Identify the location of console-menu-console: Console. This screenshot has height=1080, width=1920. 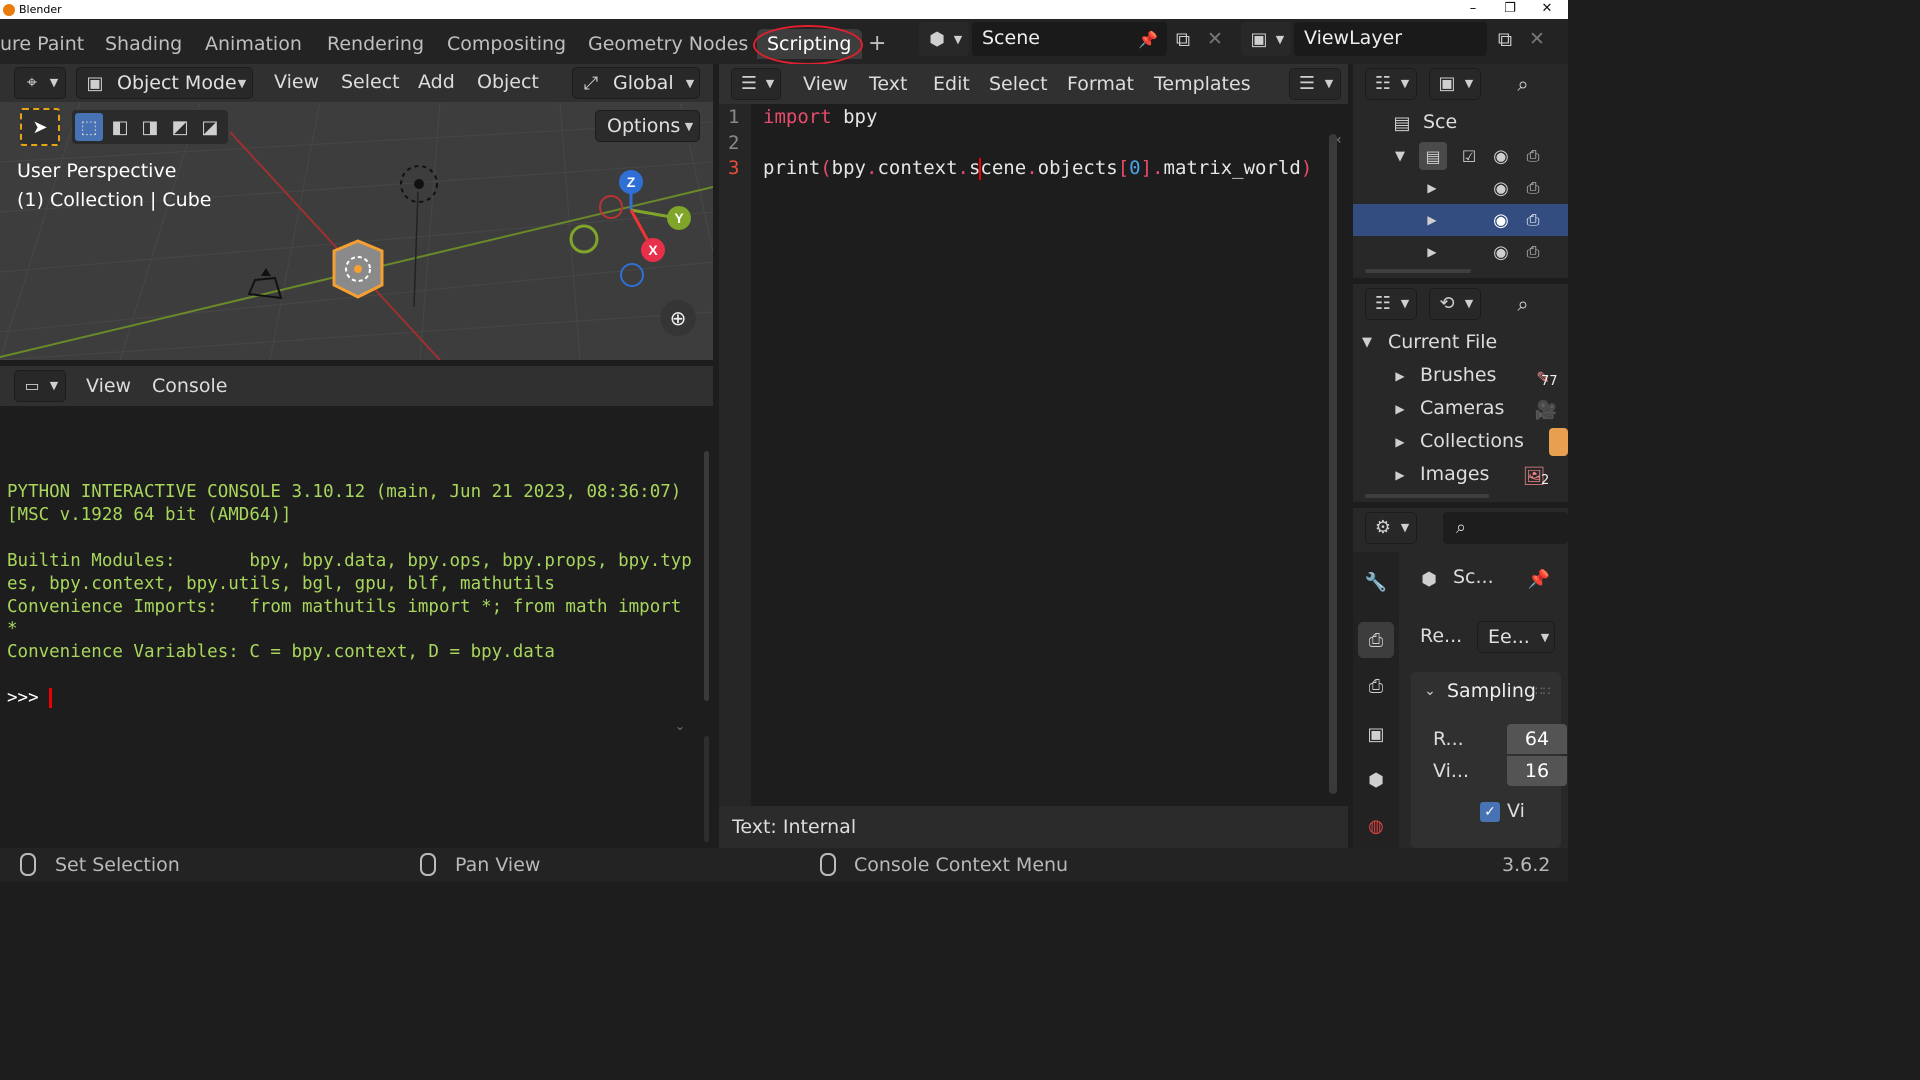
(189, 386).